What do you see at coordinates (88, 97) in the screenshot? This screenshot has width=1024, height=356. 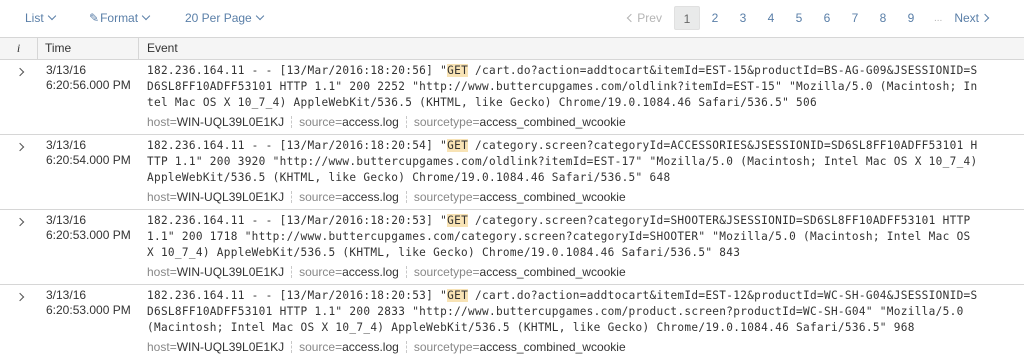 I see `event-time-cell: 3/13/16 6:20:56.000 PM` at bounding box center [88, 97].